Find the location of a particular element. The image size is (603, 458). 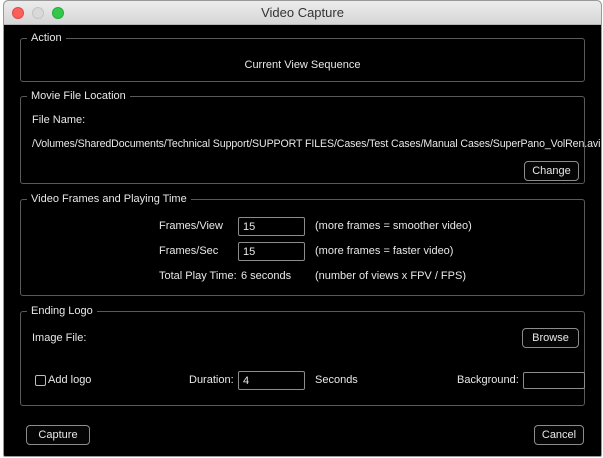

background-label: Background: is located at coordinates (488, 380).